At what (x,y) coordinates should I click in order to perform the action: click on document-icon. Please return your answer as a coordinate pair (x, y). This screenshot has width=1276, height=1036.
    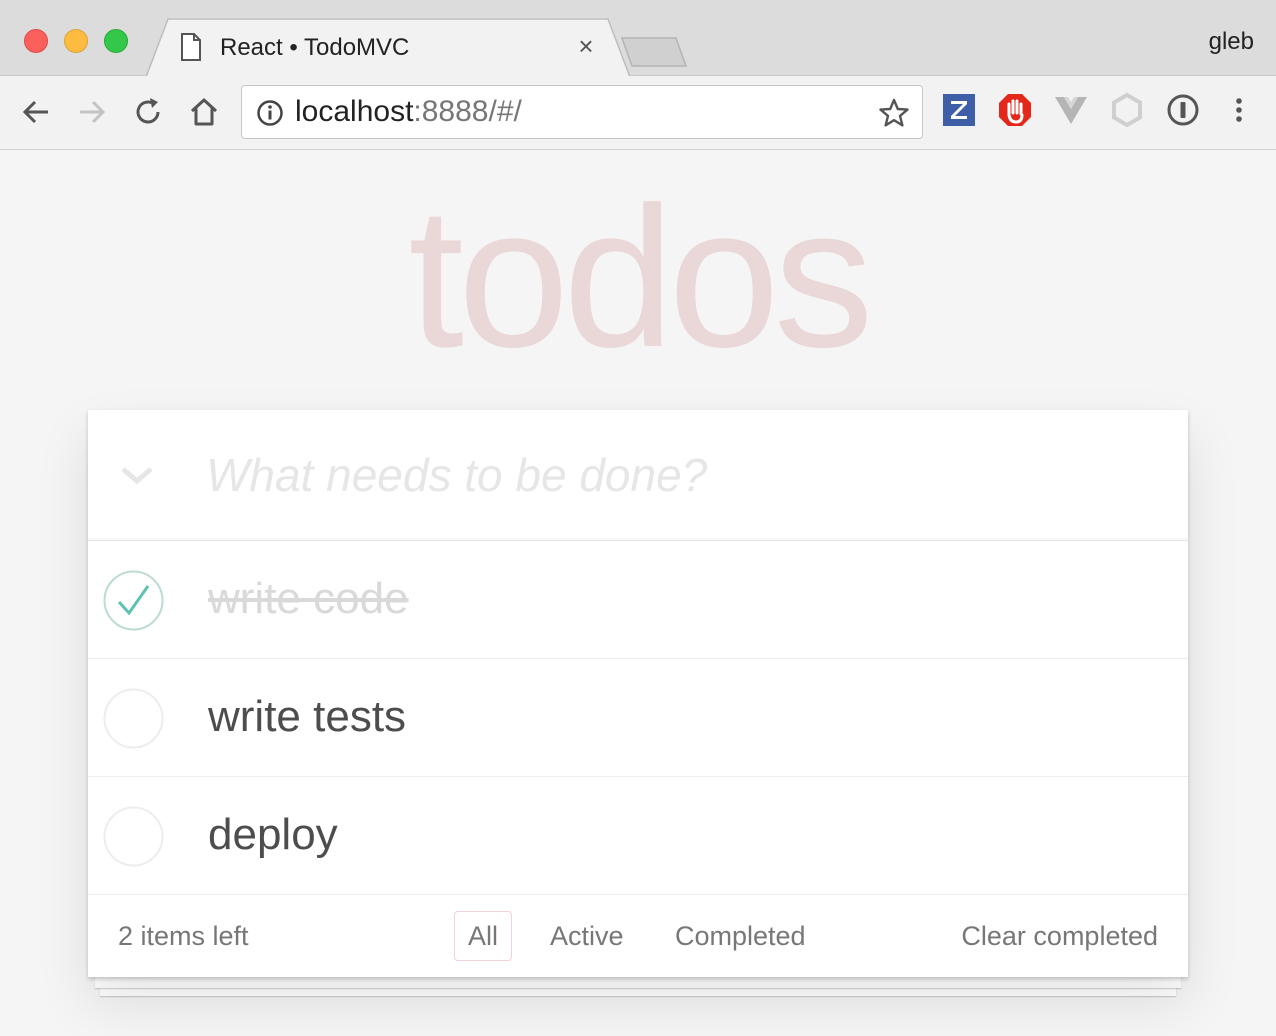
    Looking at the image, I should click on (191, 47).